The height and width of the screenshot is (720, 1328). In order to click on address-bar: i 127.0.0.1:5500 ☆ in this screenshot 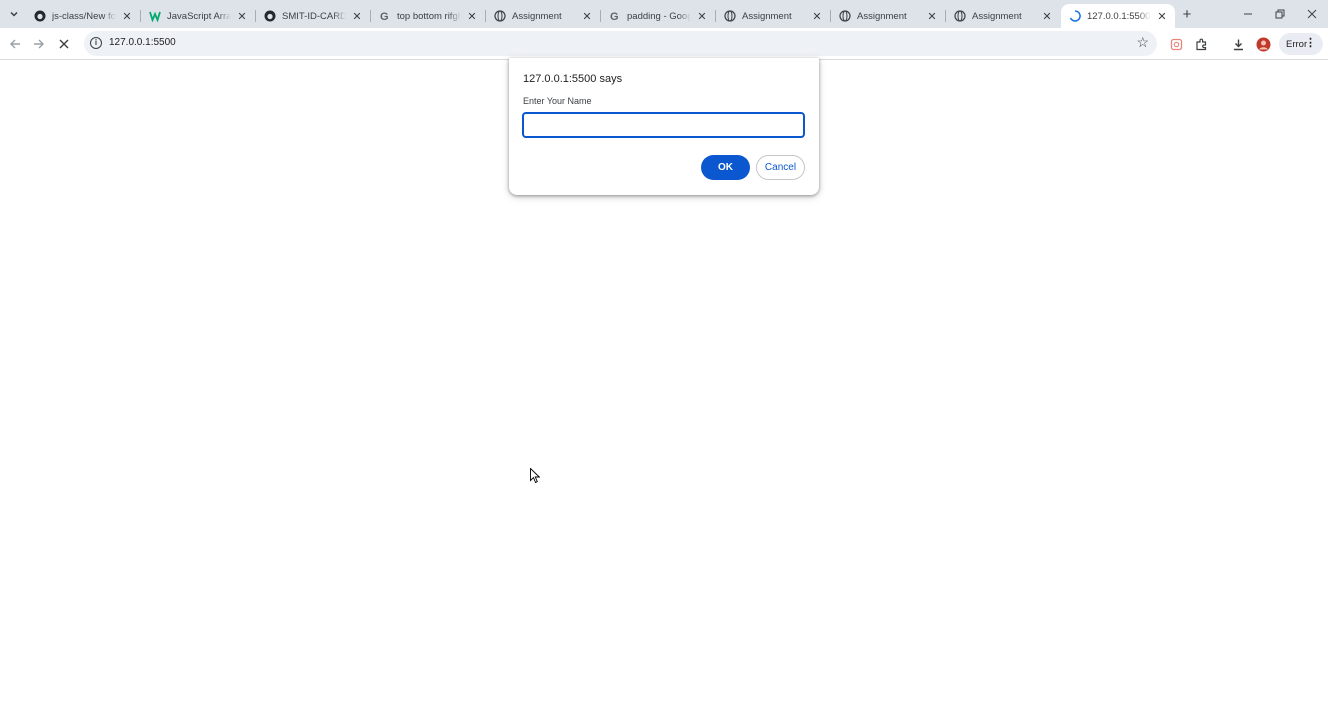, I will do `click(620, 43)`.